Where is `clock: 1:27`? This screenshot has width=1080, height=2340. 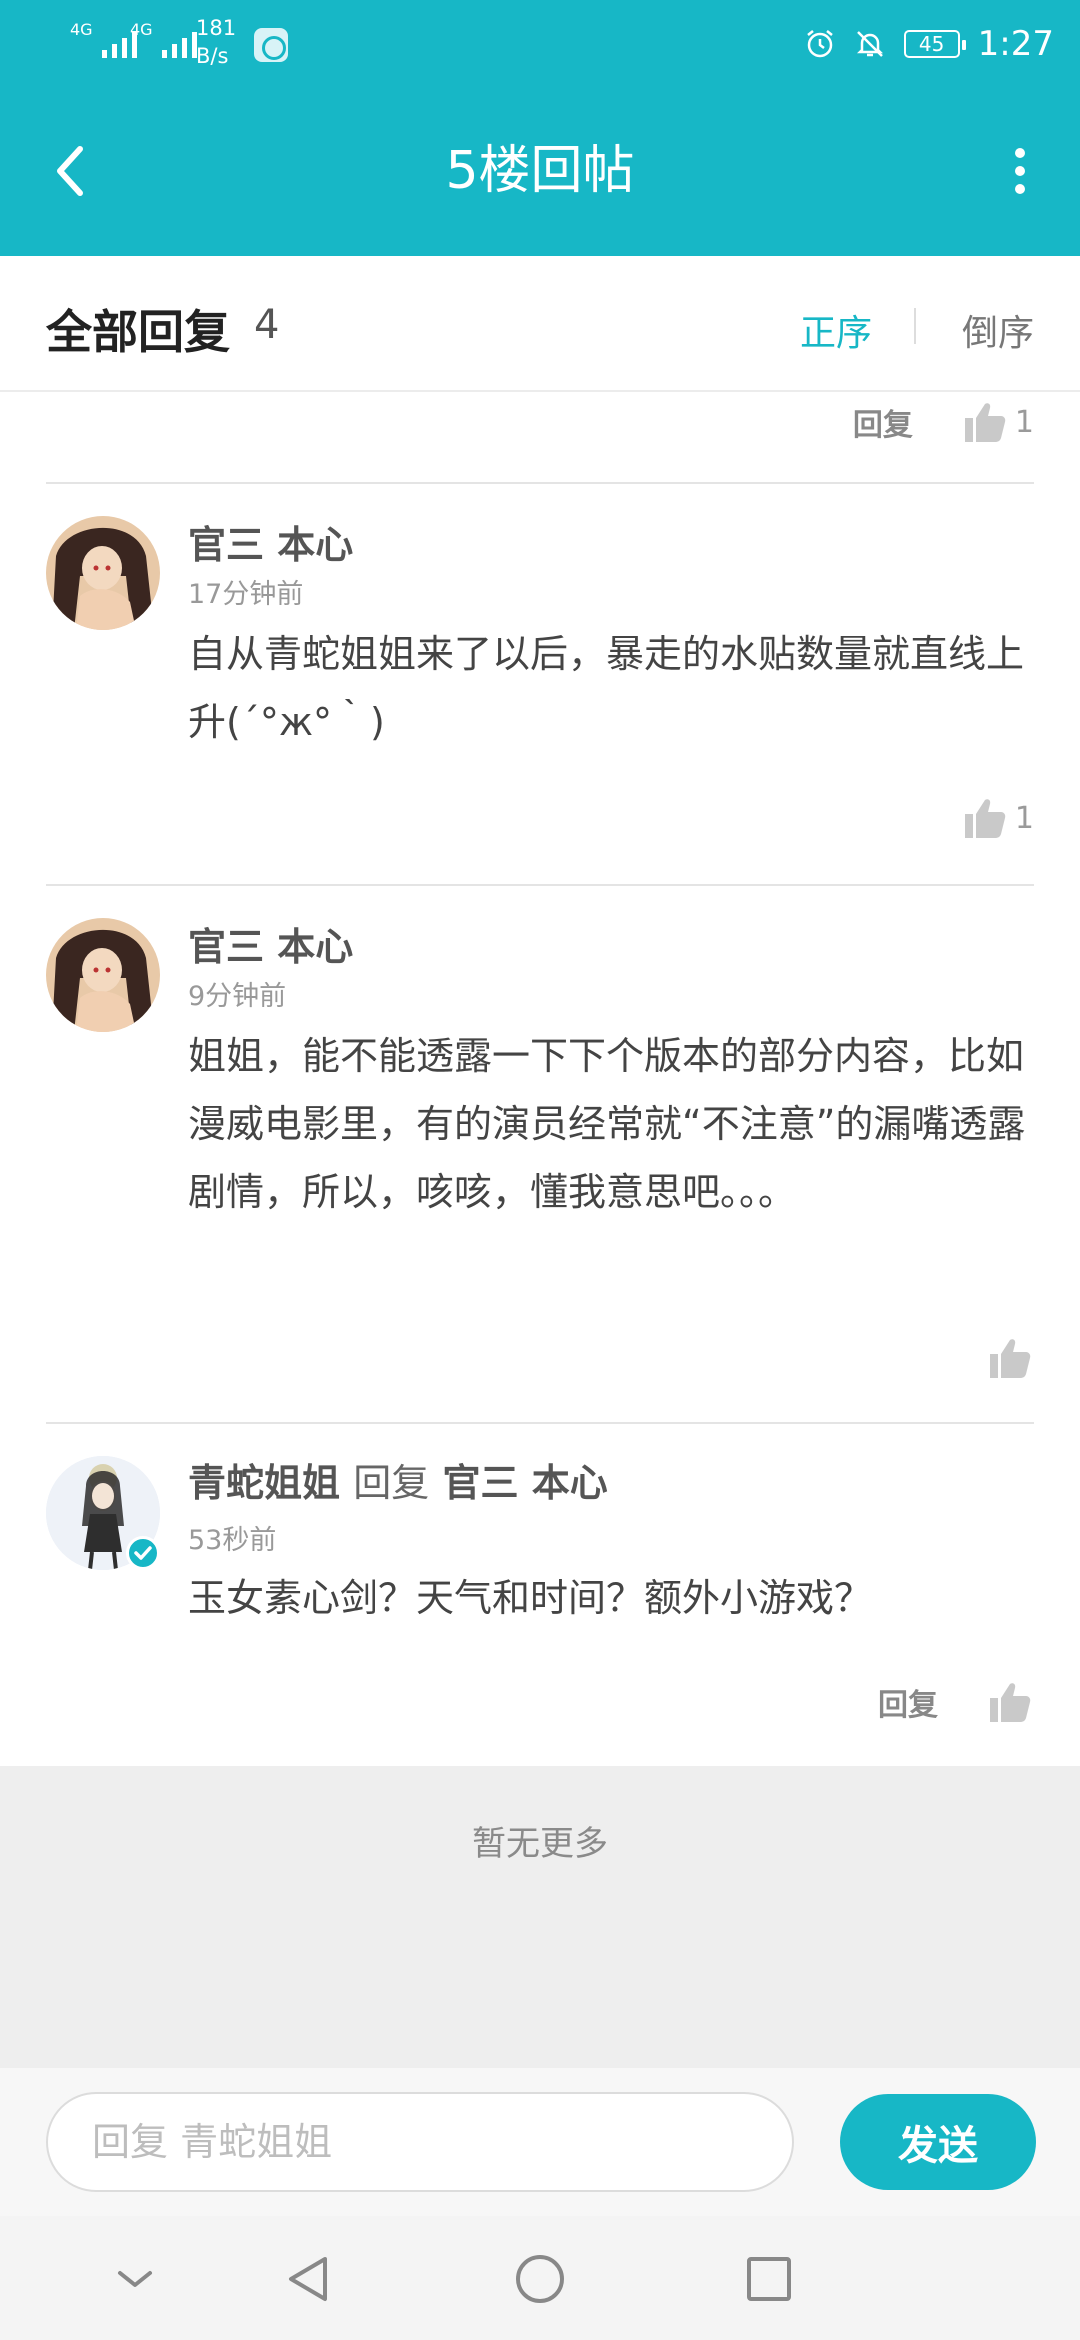 clock: 1:27 is located at coordinates (1015, 44).